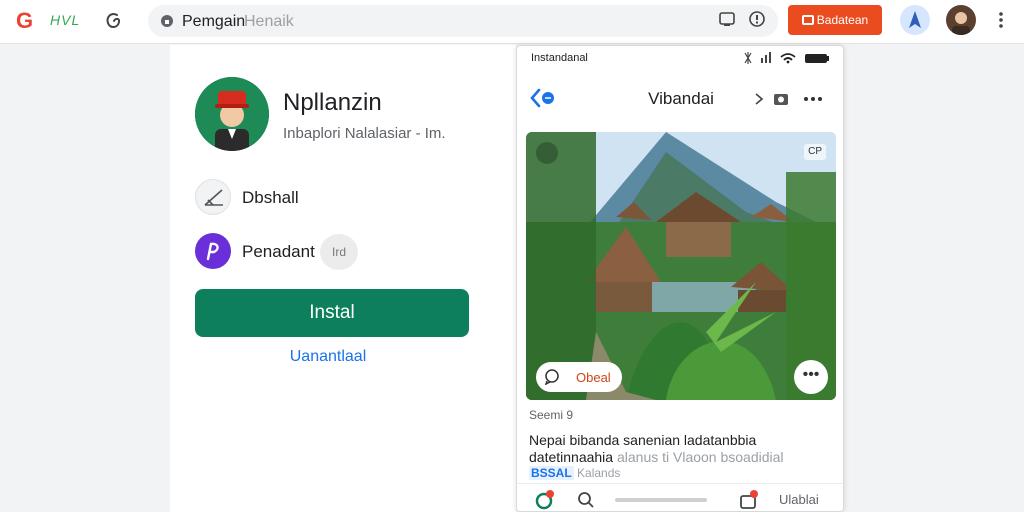 The height and width of the screenshot is (512, 1024). I want to click on row-penadant-label: Penadant, so click(278, 252).